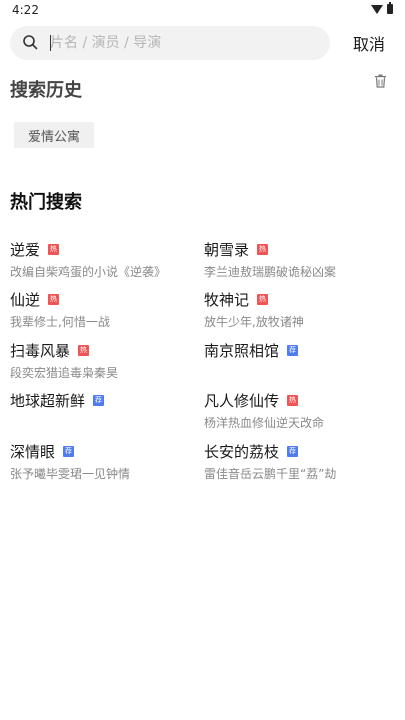  What do you see at coordinates (369, 43) in the screenshot?
I see `cancel-button: 取消` at bounding box center [369, 43].